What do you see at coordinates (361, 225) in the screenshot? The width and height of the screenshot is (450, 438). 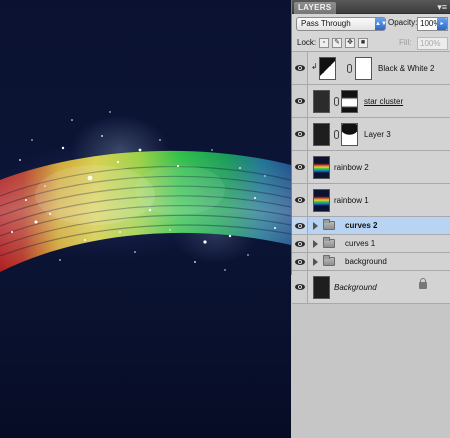 I see `layer-name: curves 2` at bounding box center [361, 225].